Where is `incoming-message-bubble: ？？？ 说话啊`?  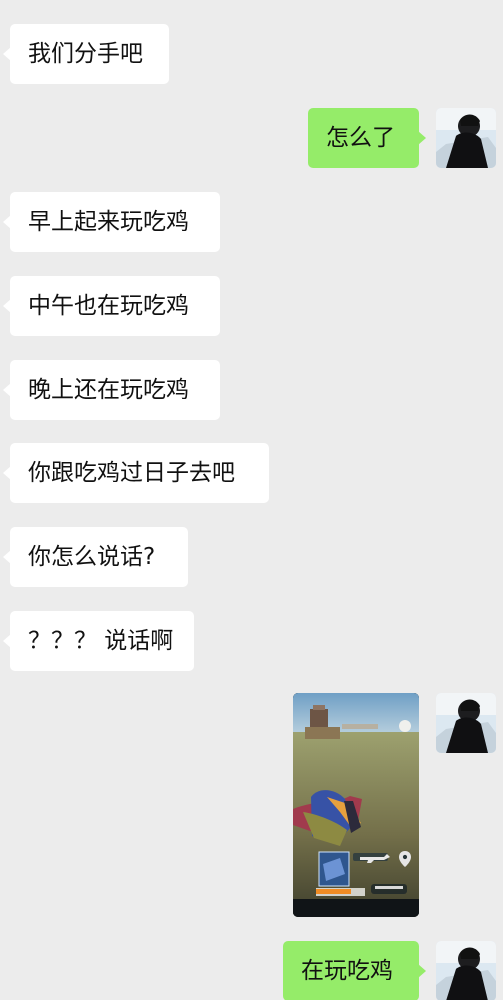
incoming-message-bubble: ？？？ 说话啊 is located at coordinates (98, 641).